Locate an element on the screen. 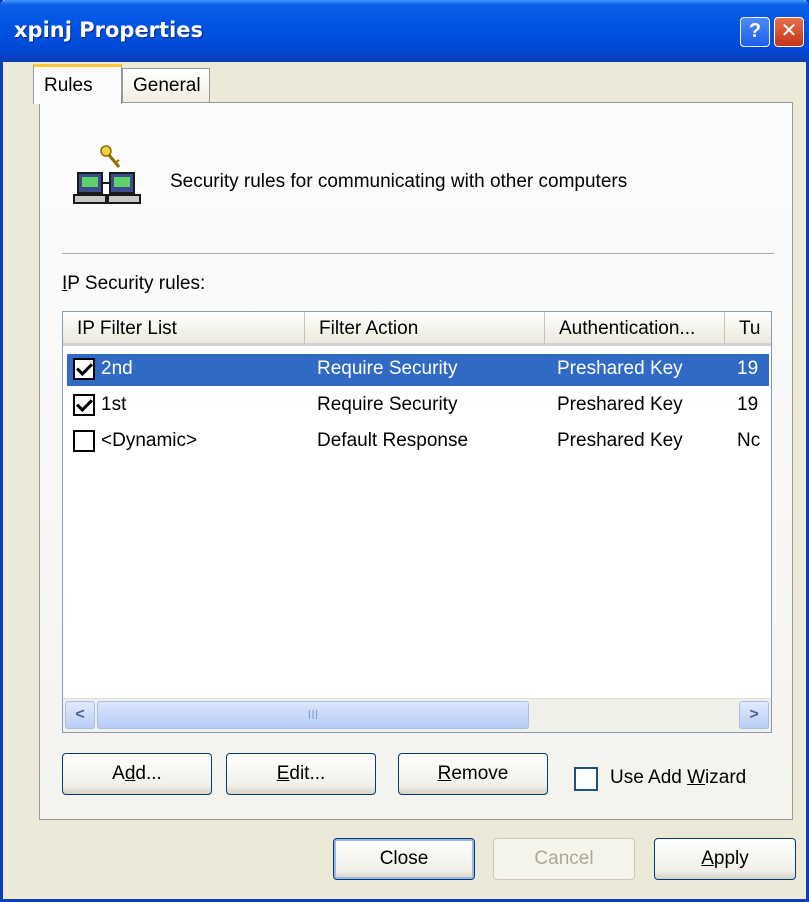 The width and height of the screenshot is (809, 902). rule-tunnel: Nc is located at coordinates (749, 440).